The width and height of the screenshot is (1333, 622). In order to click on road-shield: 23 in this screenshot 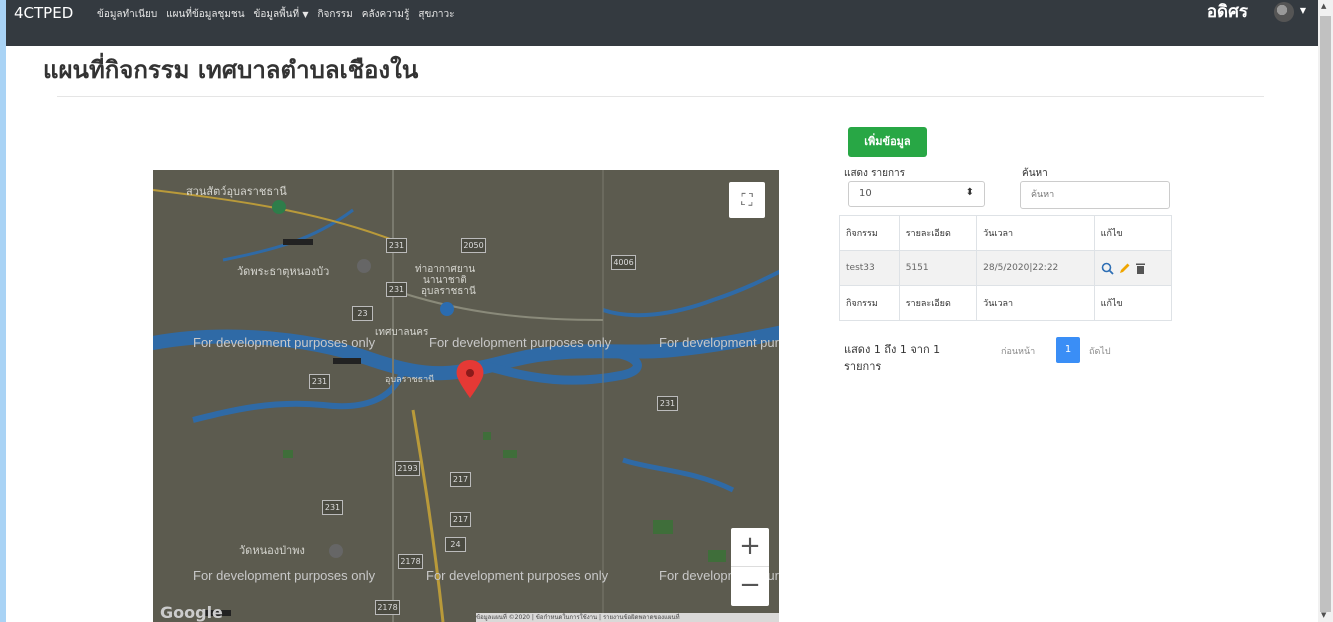, I will do `click(362, 313)`.